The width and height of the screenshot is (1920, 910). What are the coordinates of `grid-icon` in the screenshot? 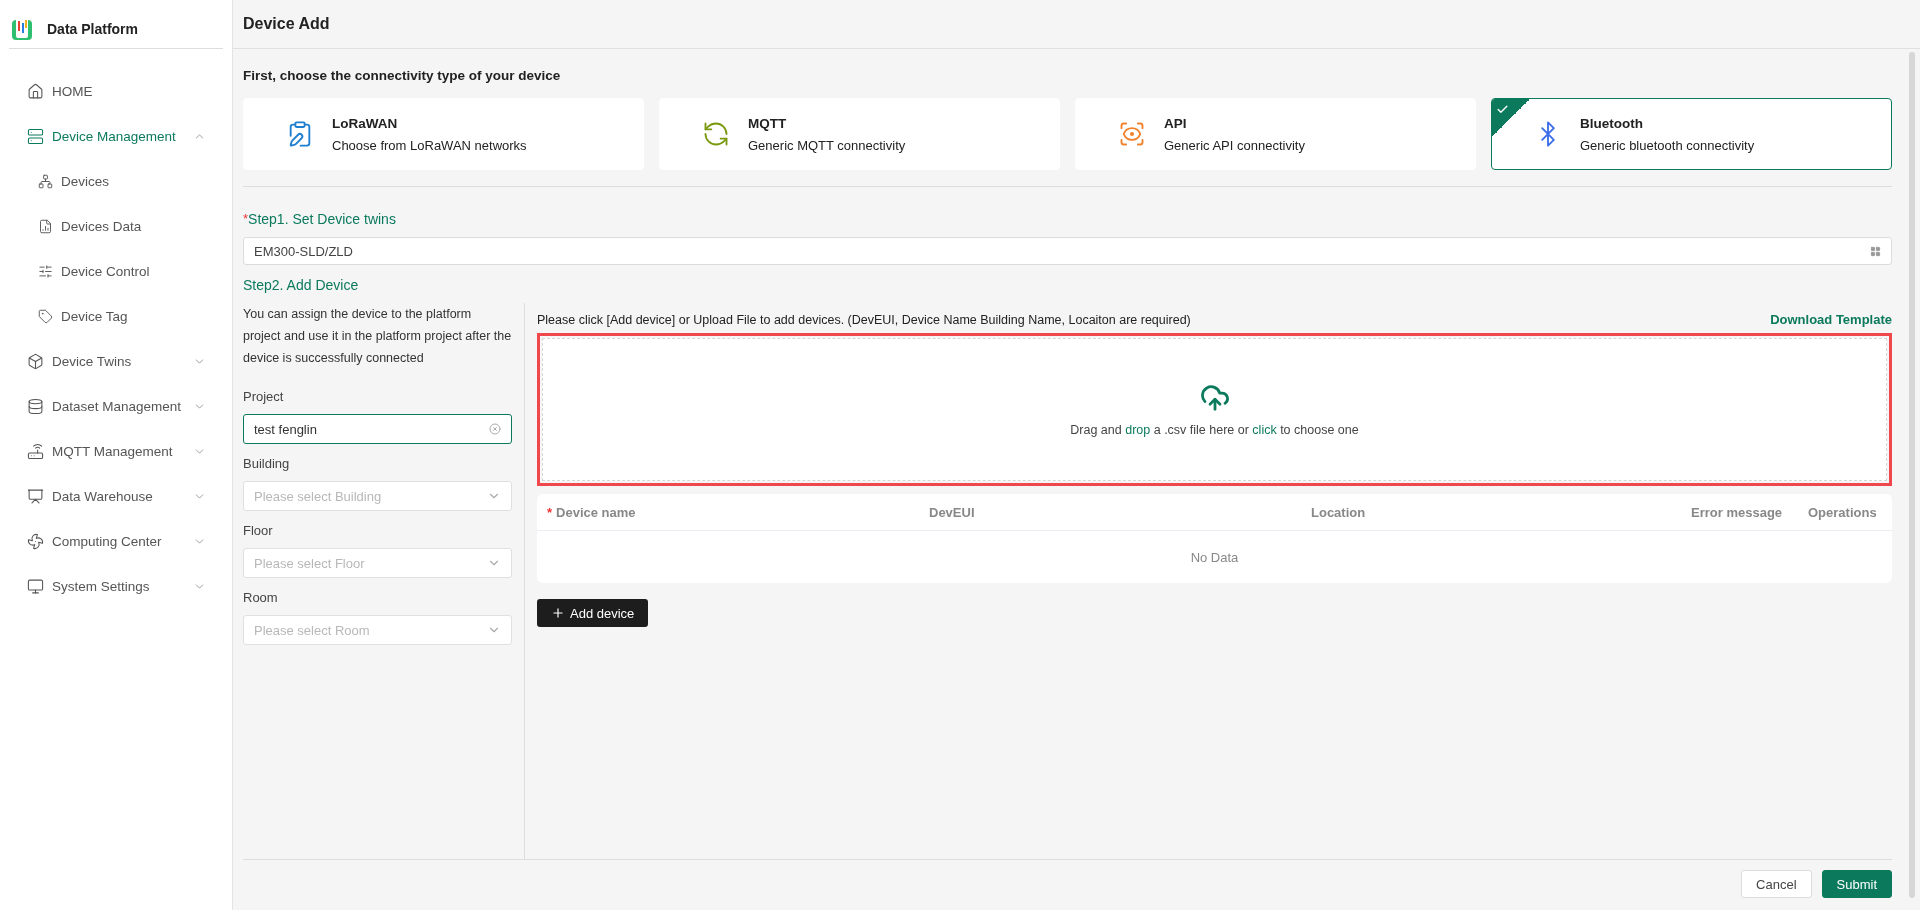 It's located at (1875, 251).